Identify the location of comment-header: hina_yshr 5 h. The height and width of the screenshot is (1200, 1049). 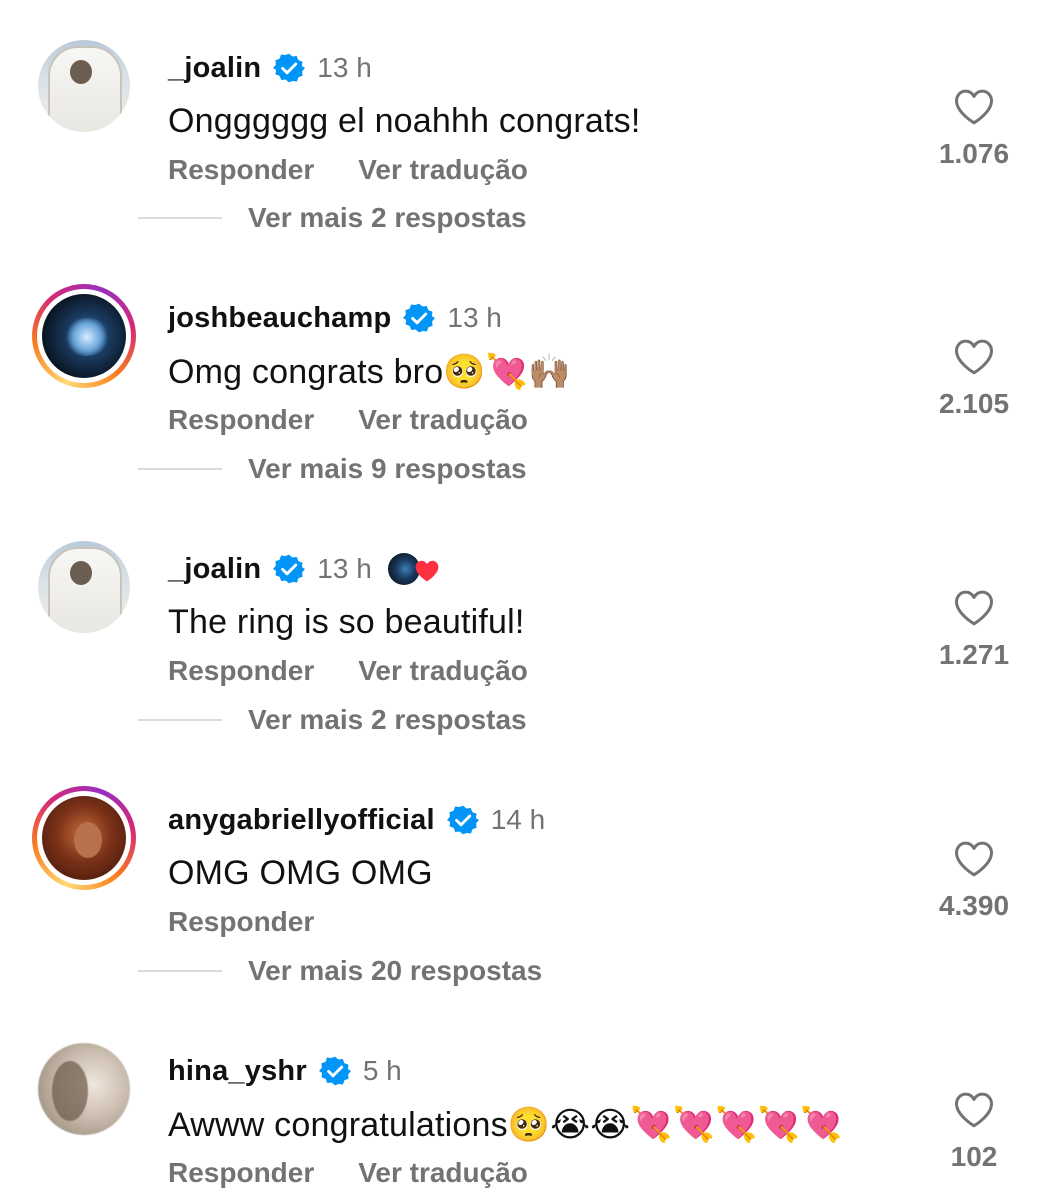
(285, 1071).